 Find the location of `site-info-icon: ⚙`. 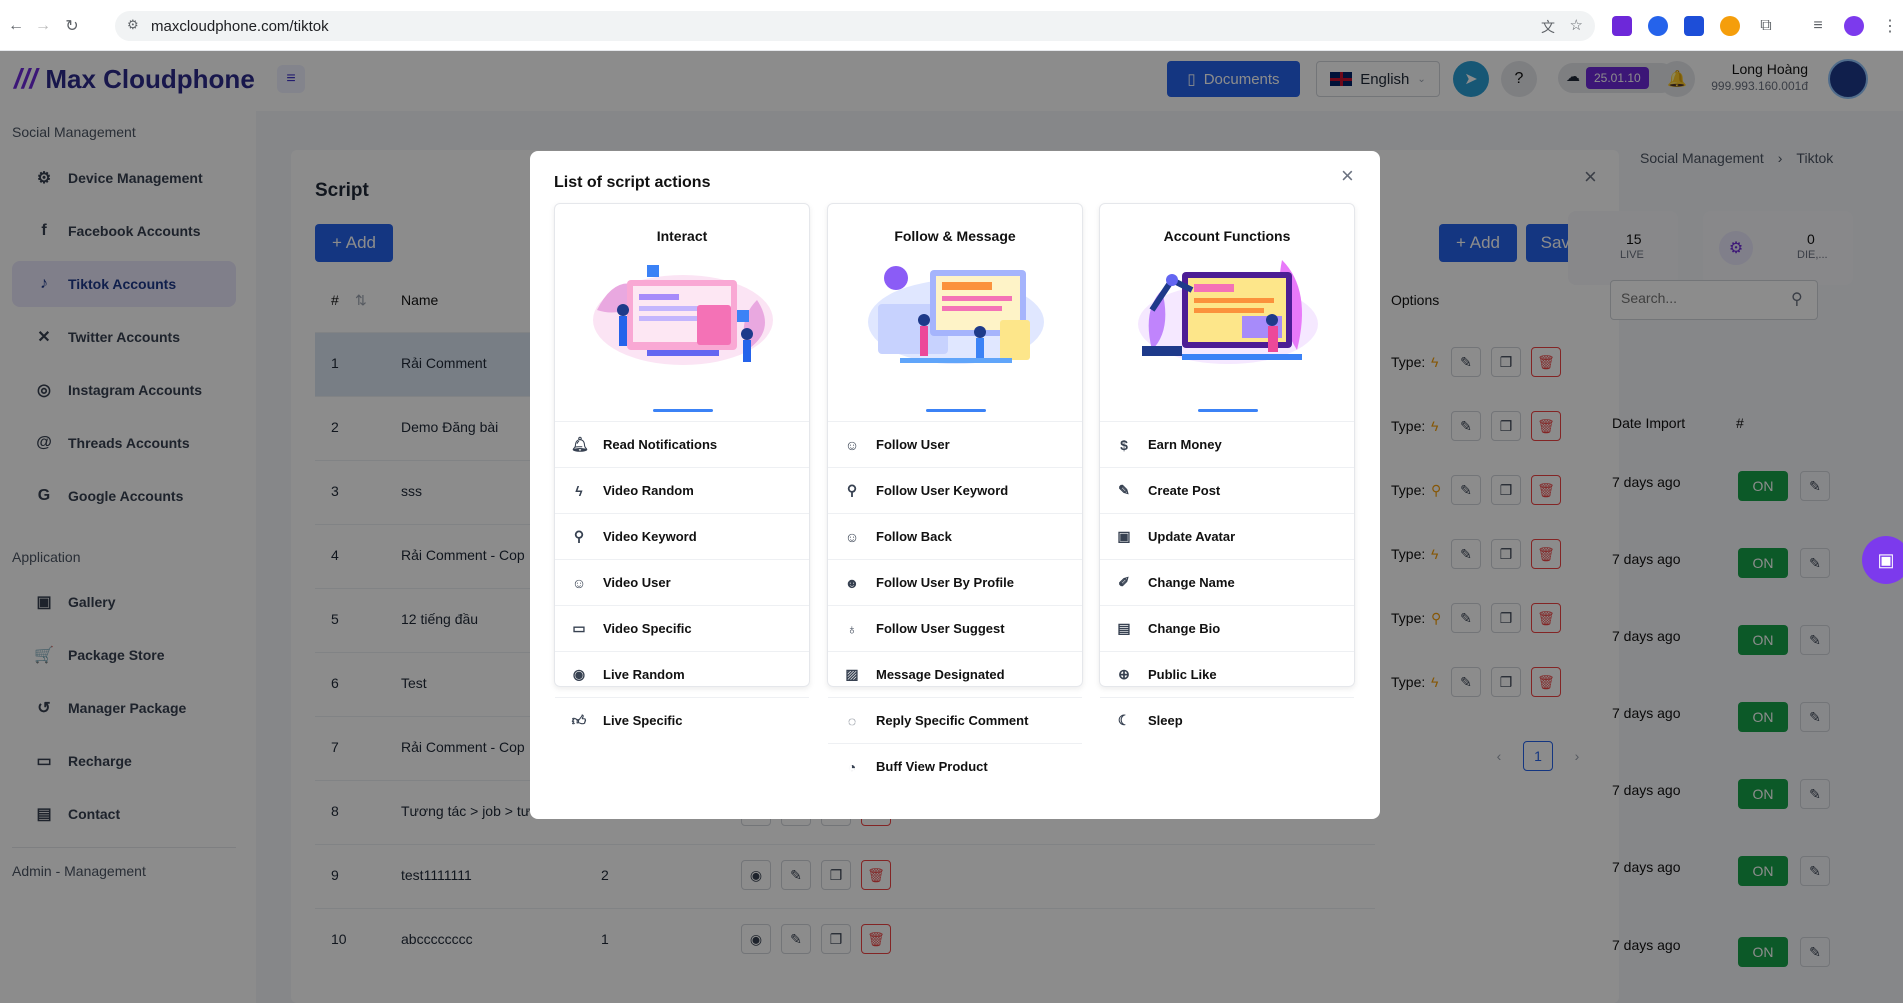

site-info-icon: ⚙ is located at coordinates (133, 25).